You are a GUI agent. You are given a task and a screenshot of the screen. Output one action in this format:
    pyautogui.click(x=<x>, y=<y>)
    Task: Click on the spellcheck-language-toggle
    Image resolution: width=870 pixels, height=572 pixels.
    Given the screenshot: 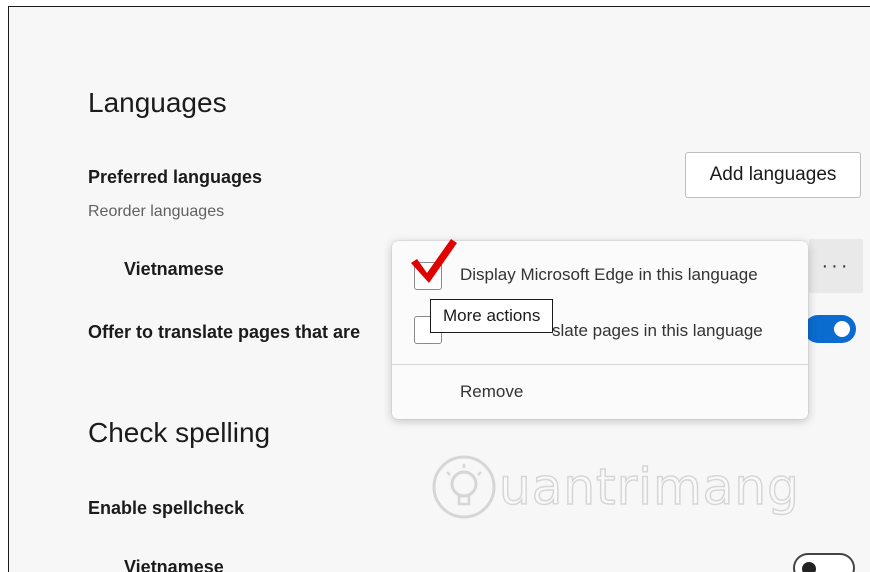 What is the action you would take?
    pyautogui.click(x=824, y=562)
    